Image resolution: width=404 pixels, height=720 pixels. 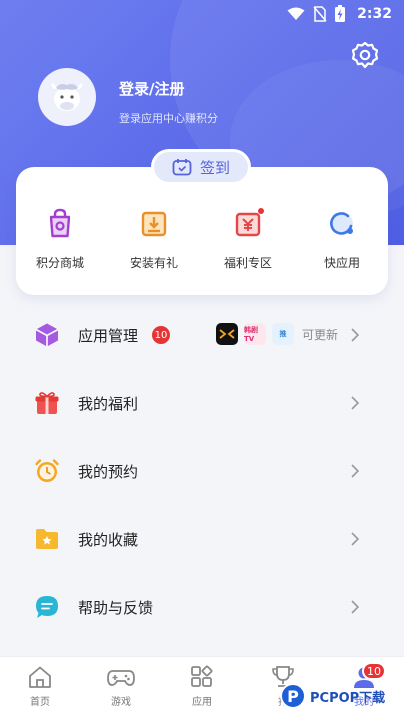 What do you see at coordinates (320, 335) in the screenshot?
I see `update-available-text: 可更新` at bounding box center [320, 335].